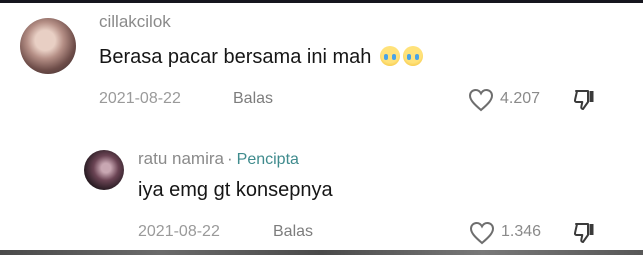 Image resolution: width=643 pixels, height=255 pixels. Describe the element at coordinates (520, 98) in the screenshot. I see `like-count: 4.207` at that location.